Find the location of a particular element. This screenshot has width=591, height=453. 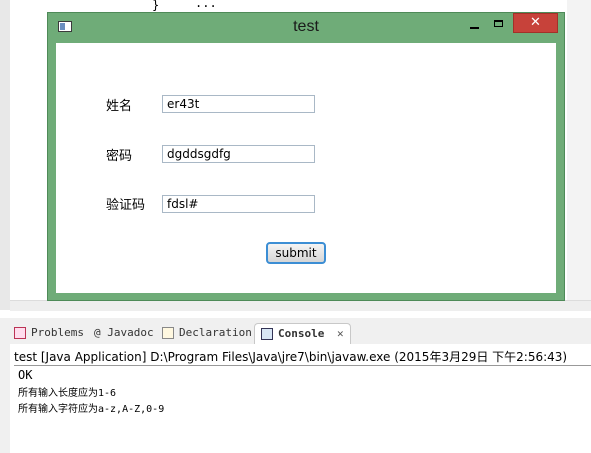

close-button: ✕ is located at coordinates (535, 23).